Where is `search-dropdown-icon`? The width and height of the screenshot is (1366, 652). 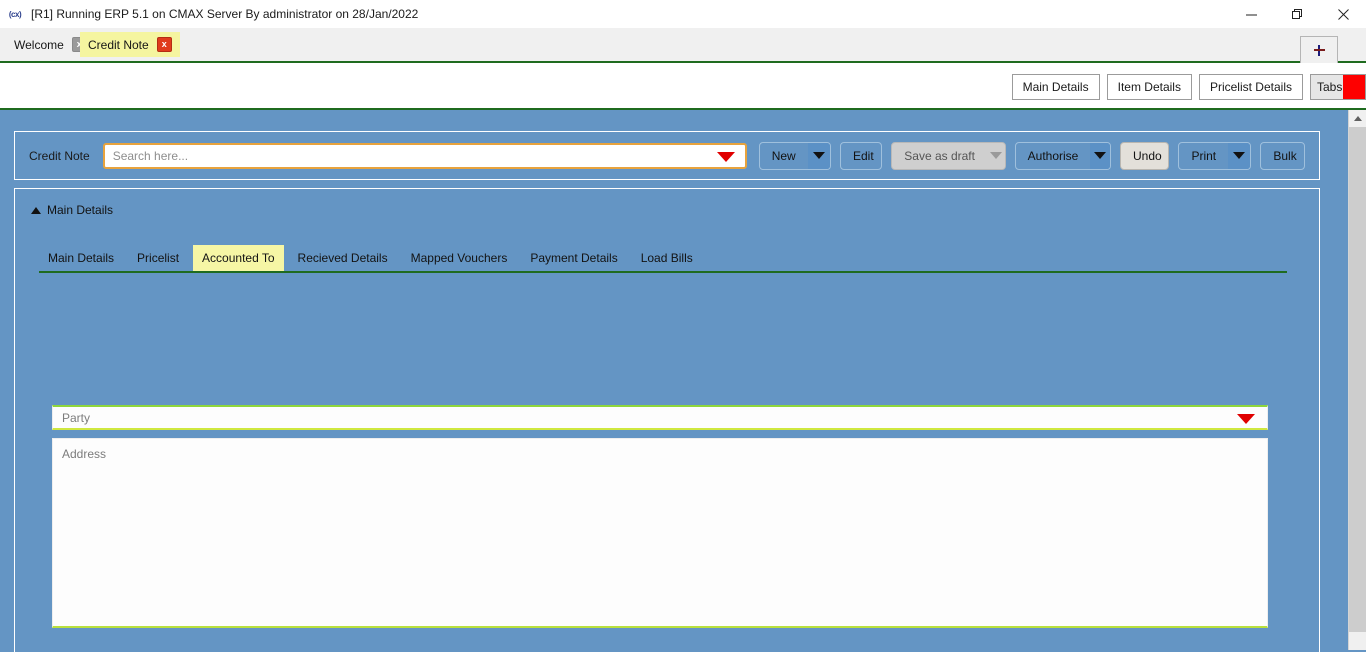 search-dropdown-icon is located at coordinates (725, 156).